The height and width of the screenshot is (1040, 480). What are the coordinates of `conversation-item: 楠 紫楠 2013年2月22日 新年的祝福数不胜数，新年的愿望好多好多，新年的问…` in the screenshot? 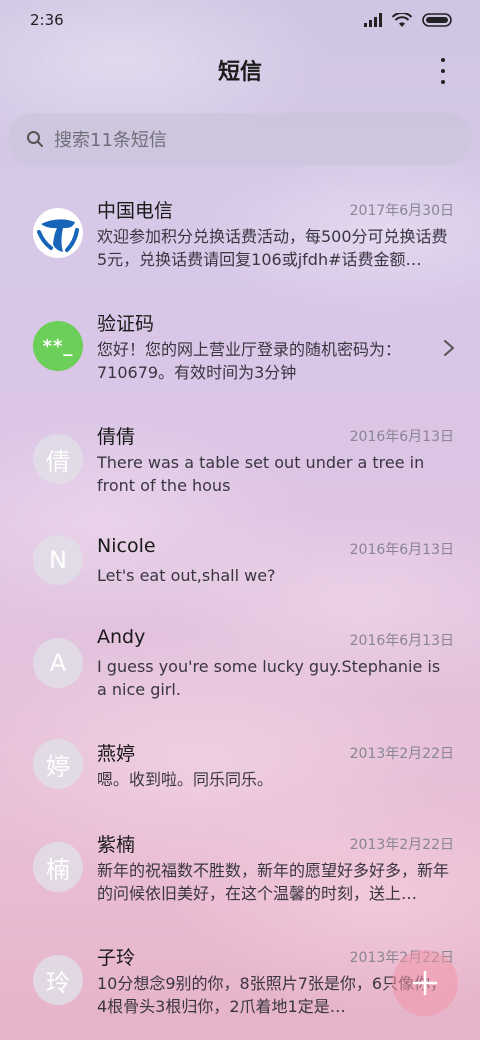 It's located at (240, 869).